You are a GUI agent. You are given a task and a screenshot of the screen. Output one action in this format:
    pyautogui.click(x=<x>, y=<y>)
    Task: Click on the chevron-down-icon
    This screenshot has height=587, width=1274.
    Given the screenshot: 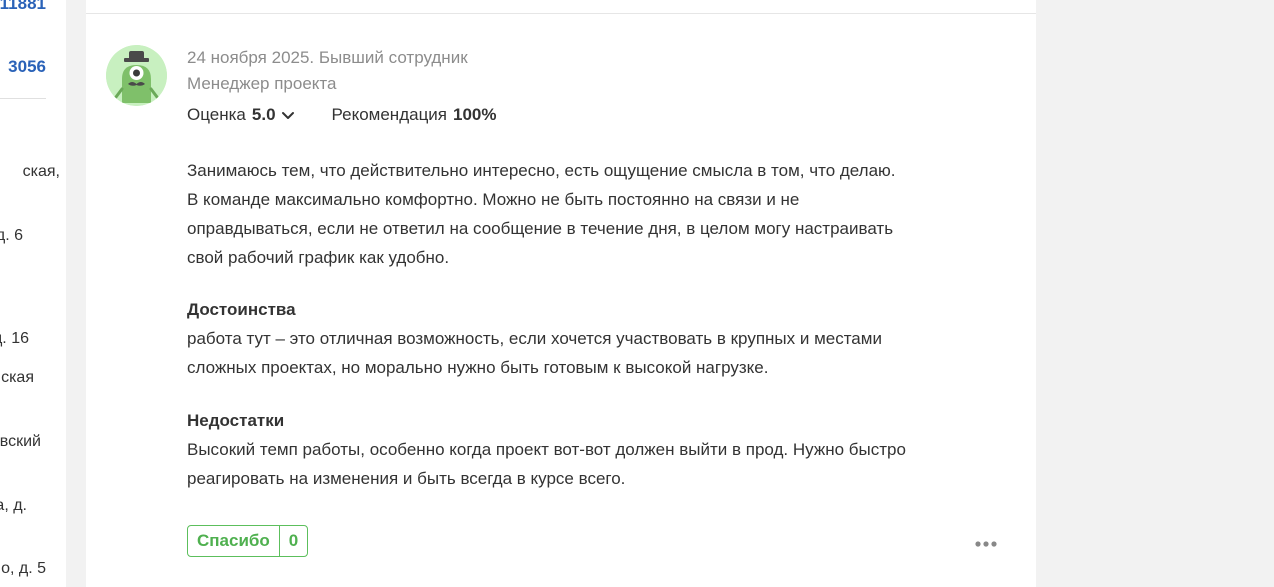 What is the action you would take?
    pyautogui.click(x=288, y=115)
    